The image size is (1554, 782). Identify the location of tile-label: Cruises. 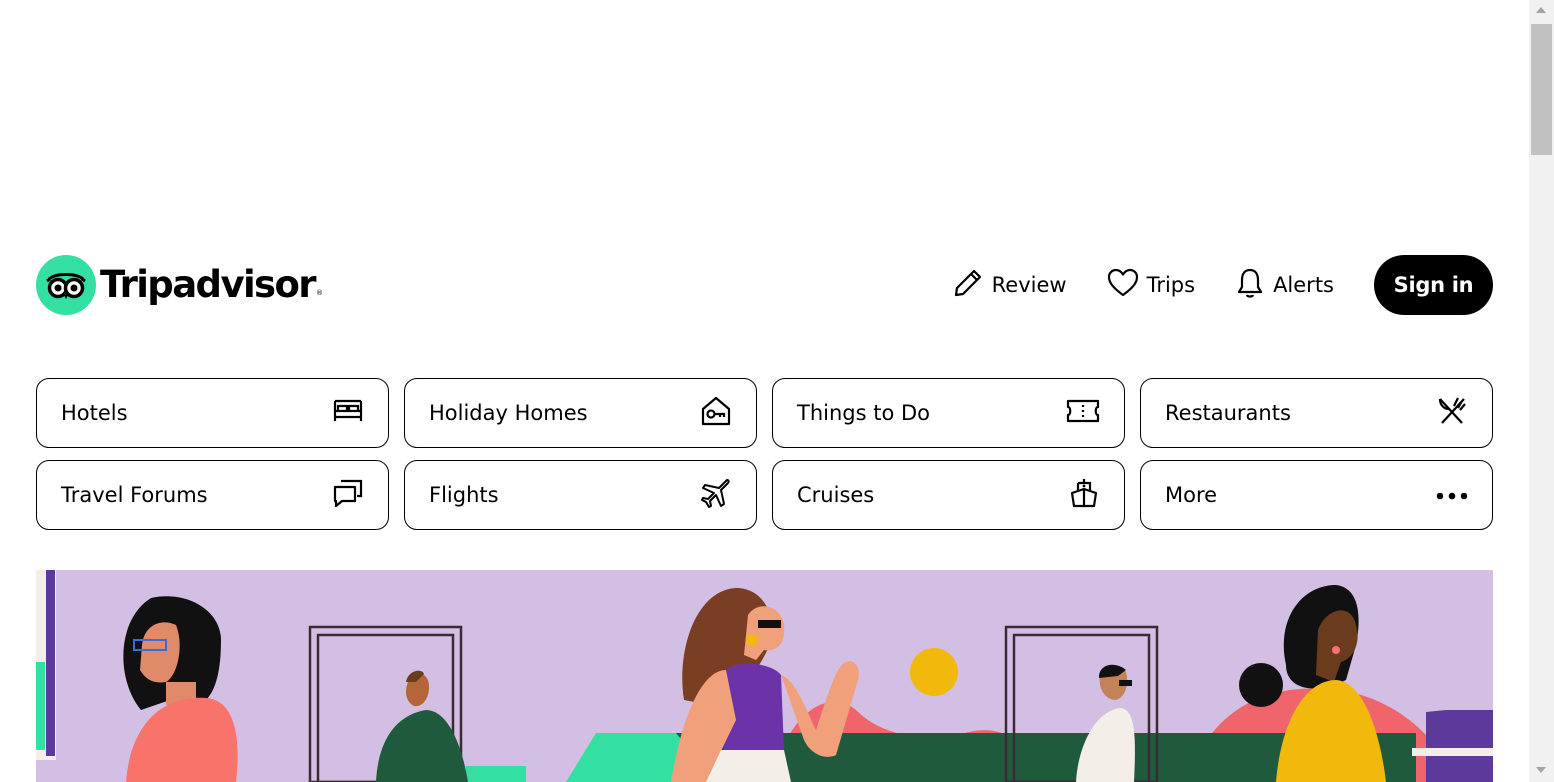
(836, 495).